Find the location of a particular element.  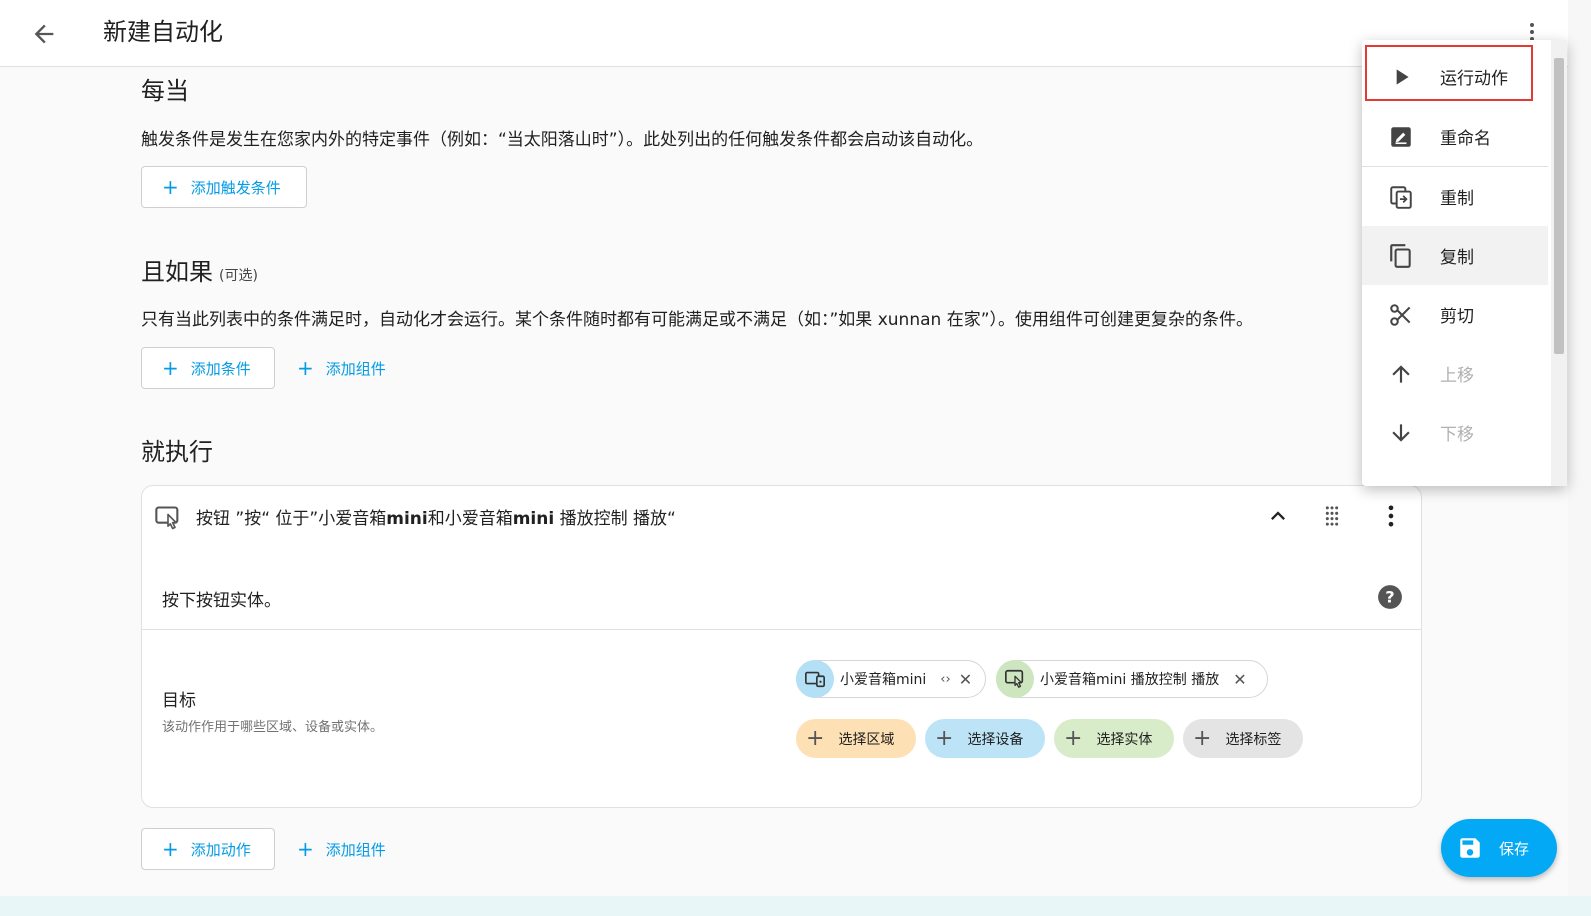

highlight-box is located at coordinates (1449, 73).